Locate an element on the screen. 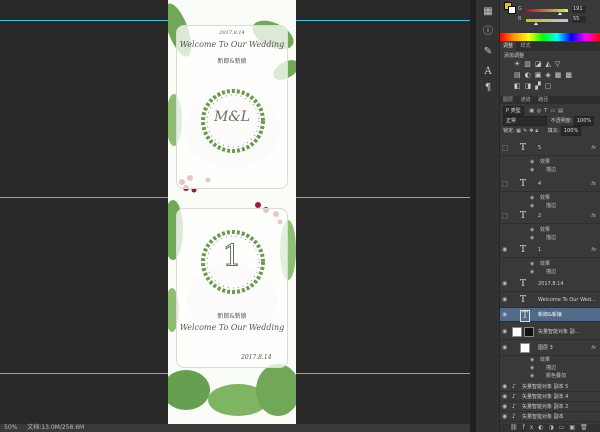  layer-name: 矢量智能对象 副本 2 is located at coordinates (545, 407).